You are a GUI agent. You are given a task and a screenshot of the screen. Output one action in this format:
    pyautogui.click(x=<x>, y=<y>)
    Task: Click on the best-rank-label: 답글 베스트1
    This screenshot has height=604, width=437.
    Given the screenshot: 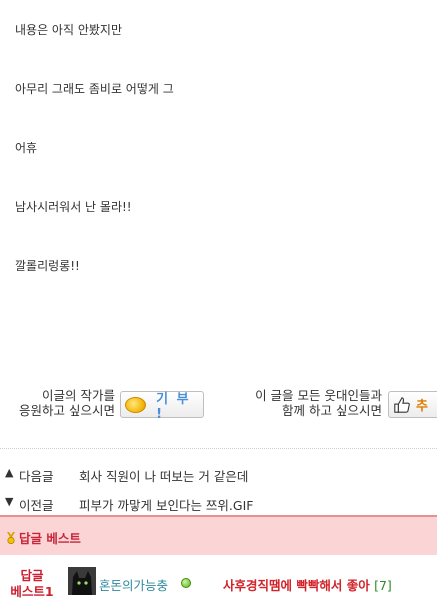 What is the action you would take?
    pyautogui.click(x=32, y=584)
    